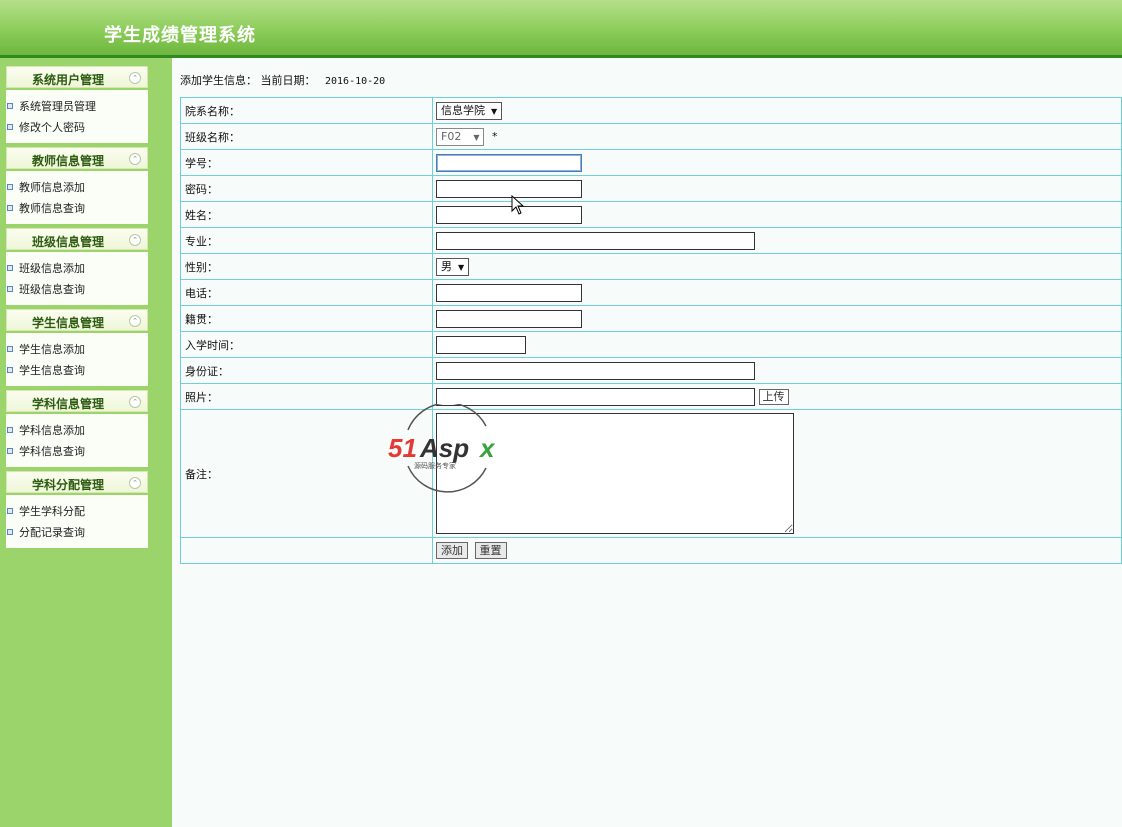  Describe the element at coordinates (487, 448) in the screenshot. I see `svg-text: x` at that location.